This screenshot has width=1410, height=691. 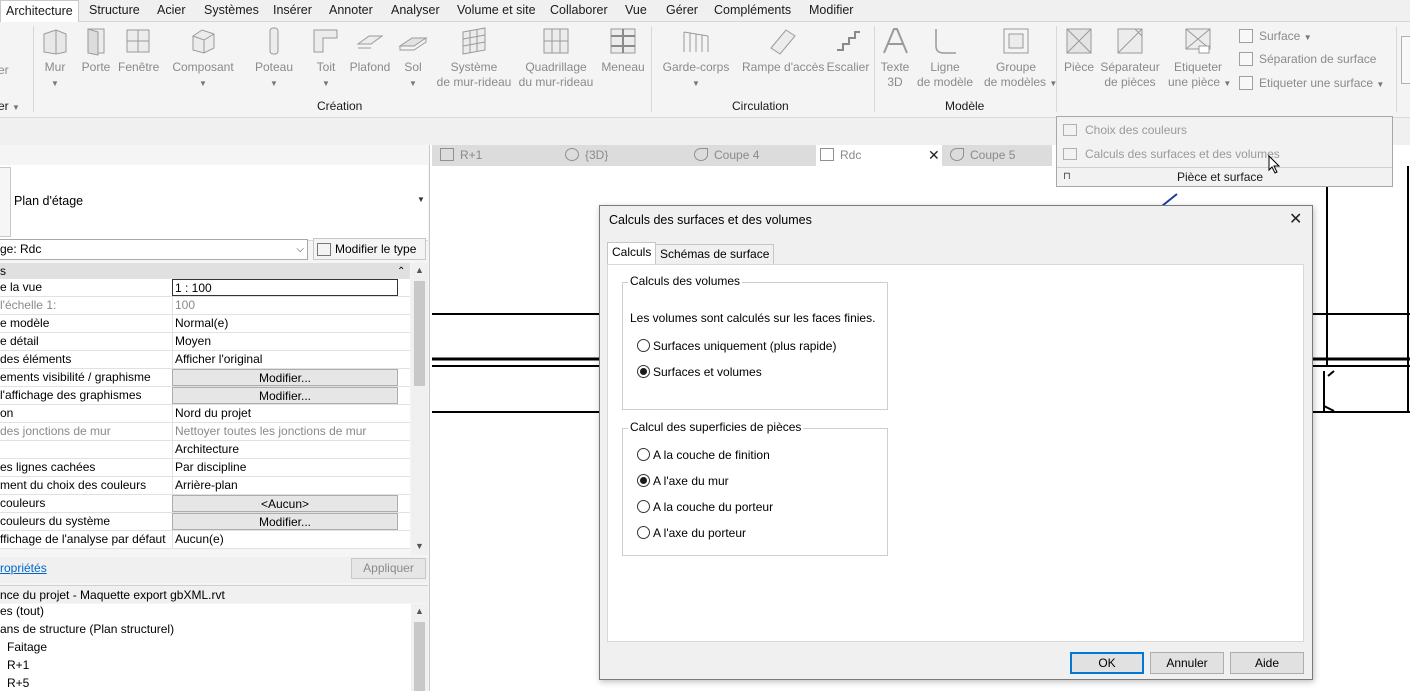 What do you see at coordinates (945, 58) in the screenshot?
I see `model-line-tool: Ligne de modèle` at bounding box center [945, 58].